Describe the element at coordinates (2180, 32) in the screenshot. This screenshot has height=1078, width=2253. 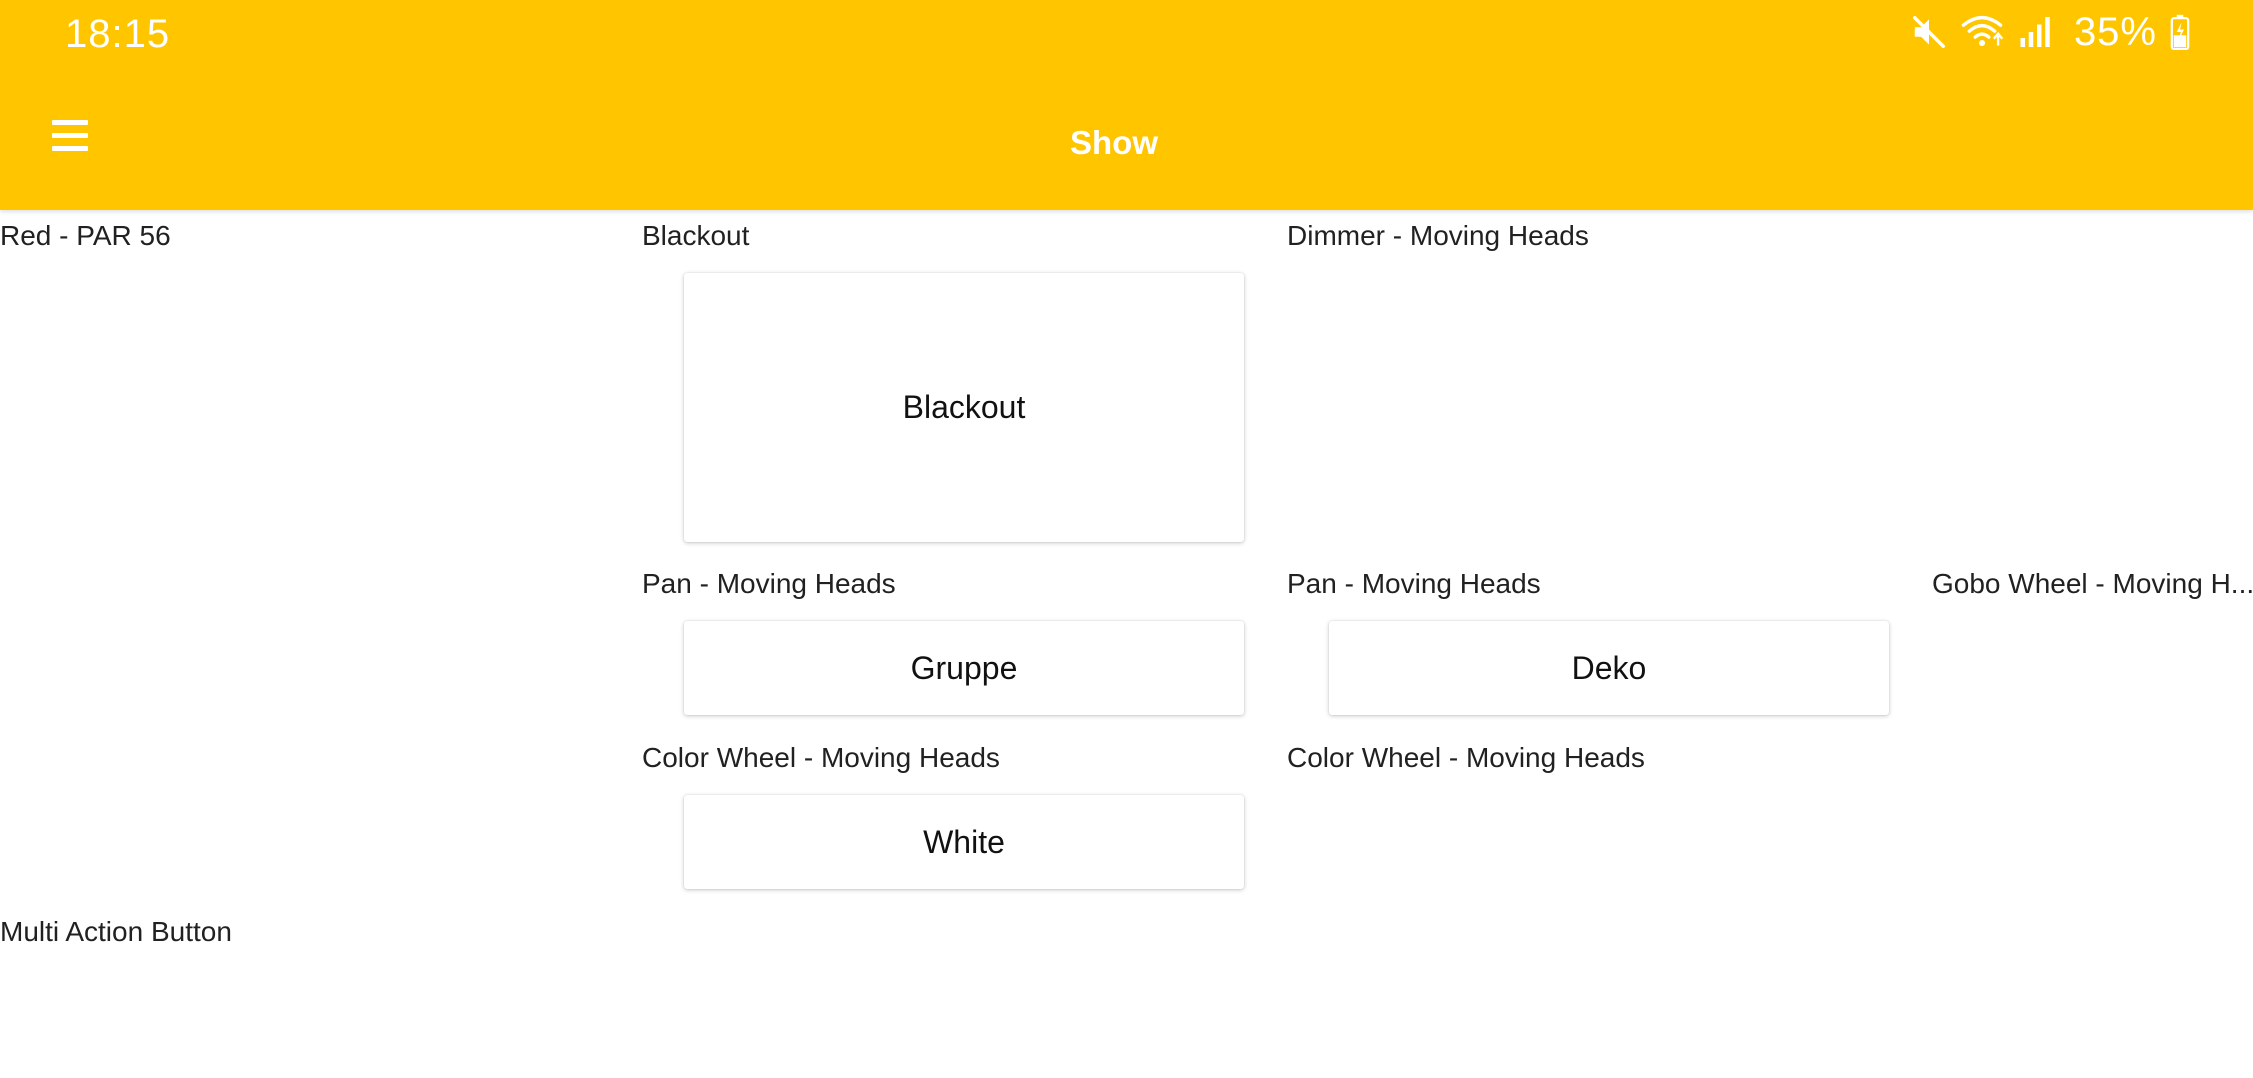
I see `battery-charging-icon` at that location.